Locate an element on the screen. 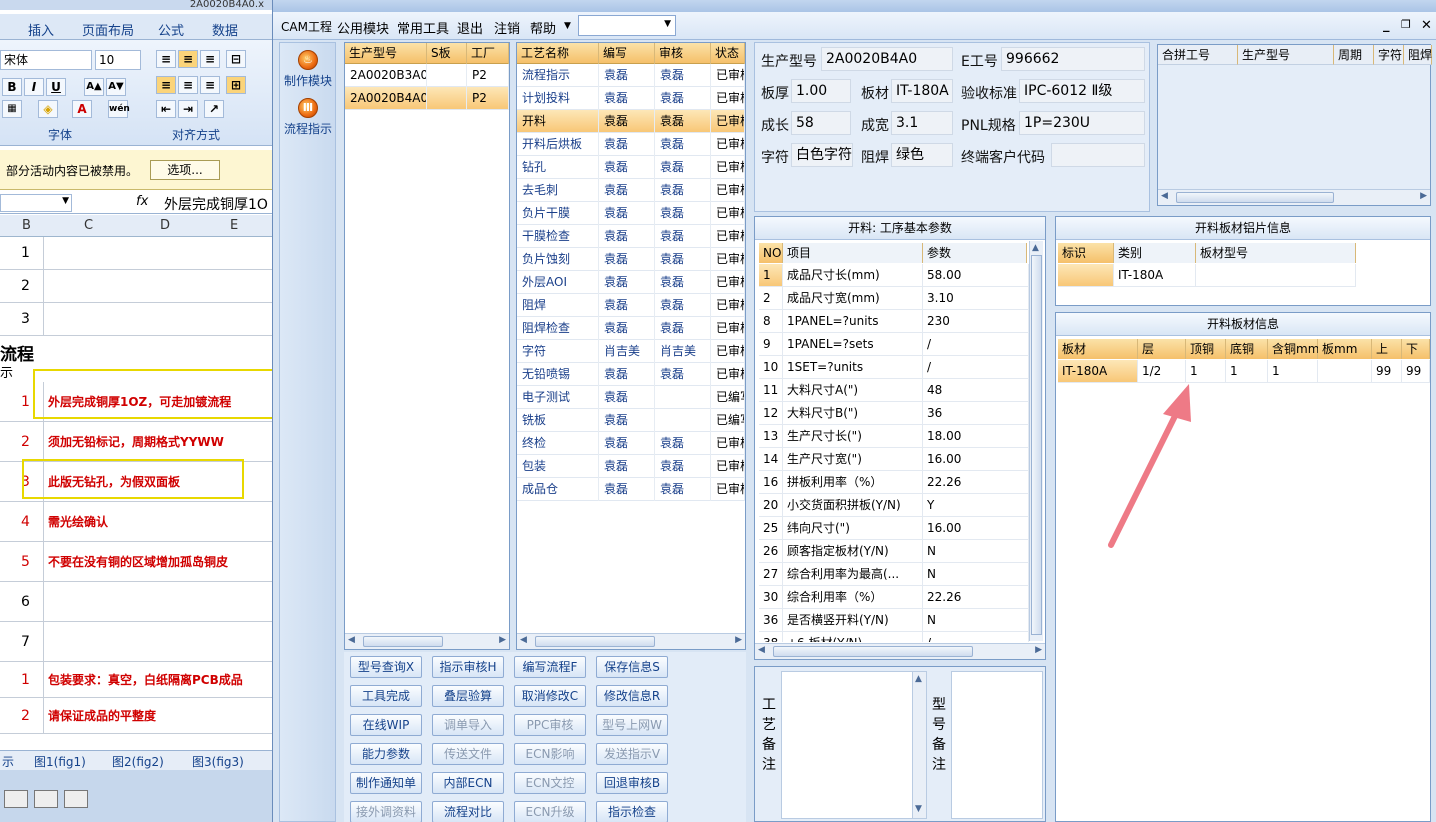  param-value: 16.00 is located at coordinates (976, 459).